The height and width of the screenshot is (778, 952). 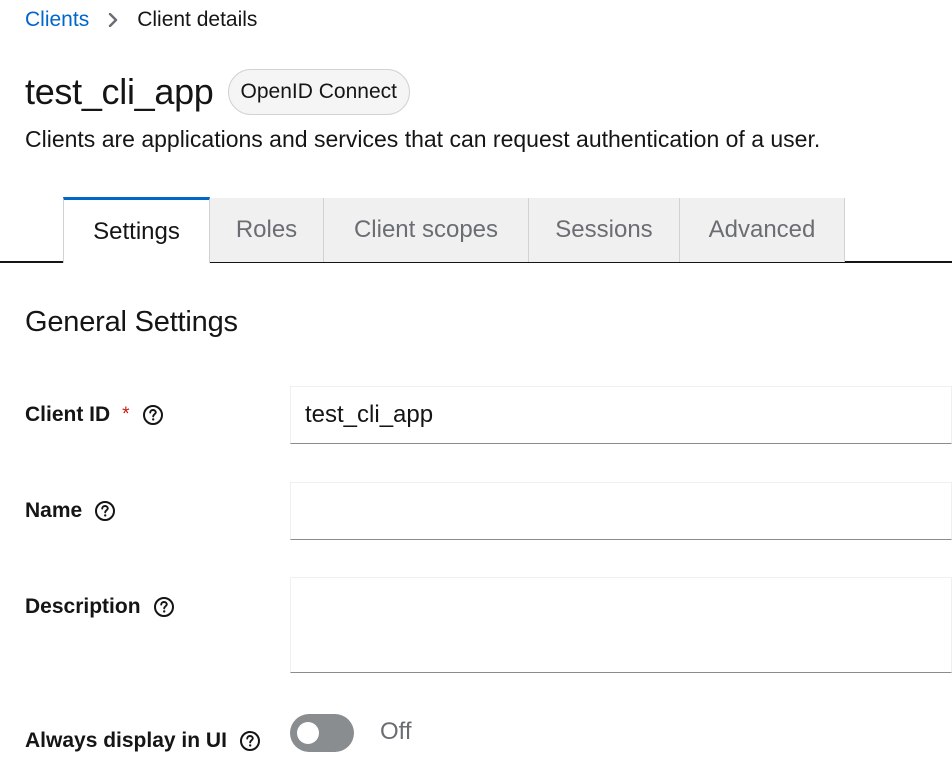 I want to click on breadcrumb: Clients Client details, so click(x=141, y=20).